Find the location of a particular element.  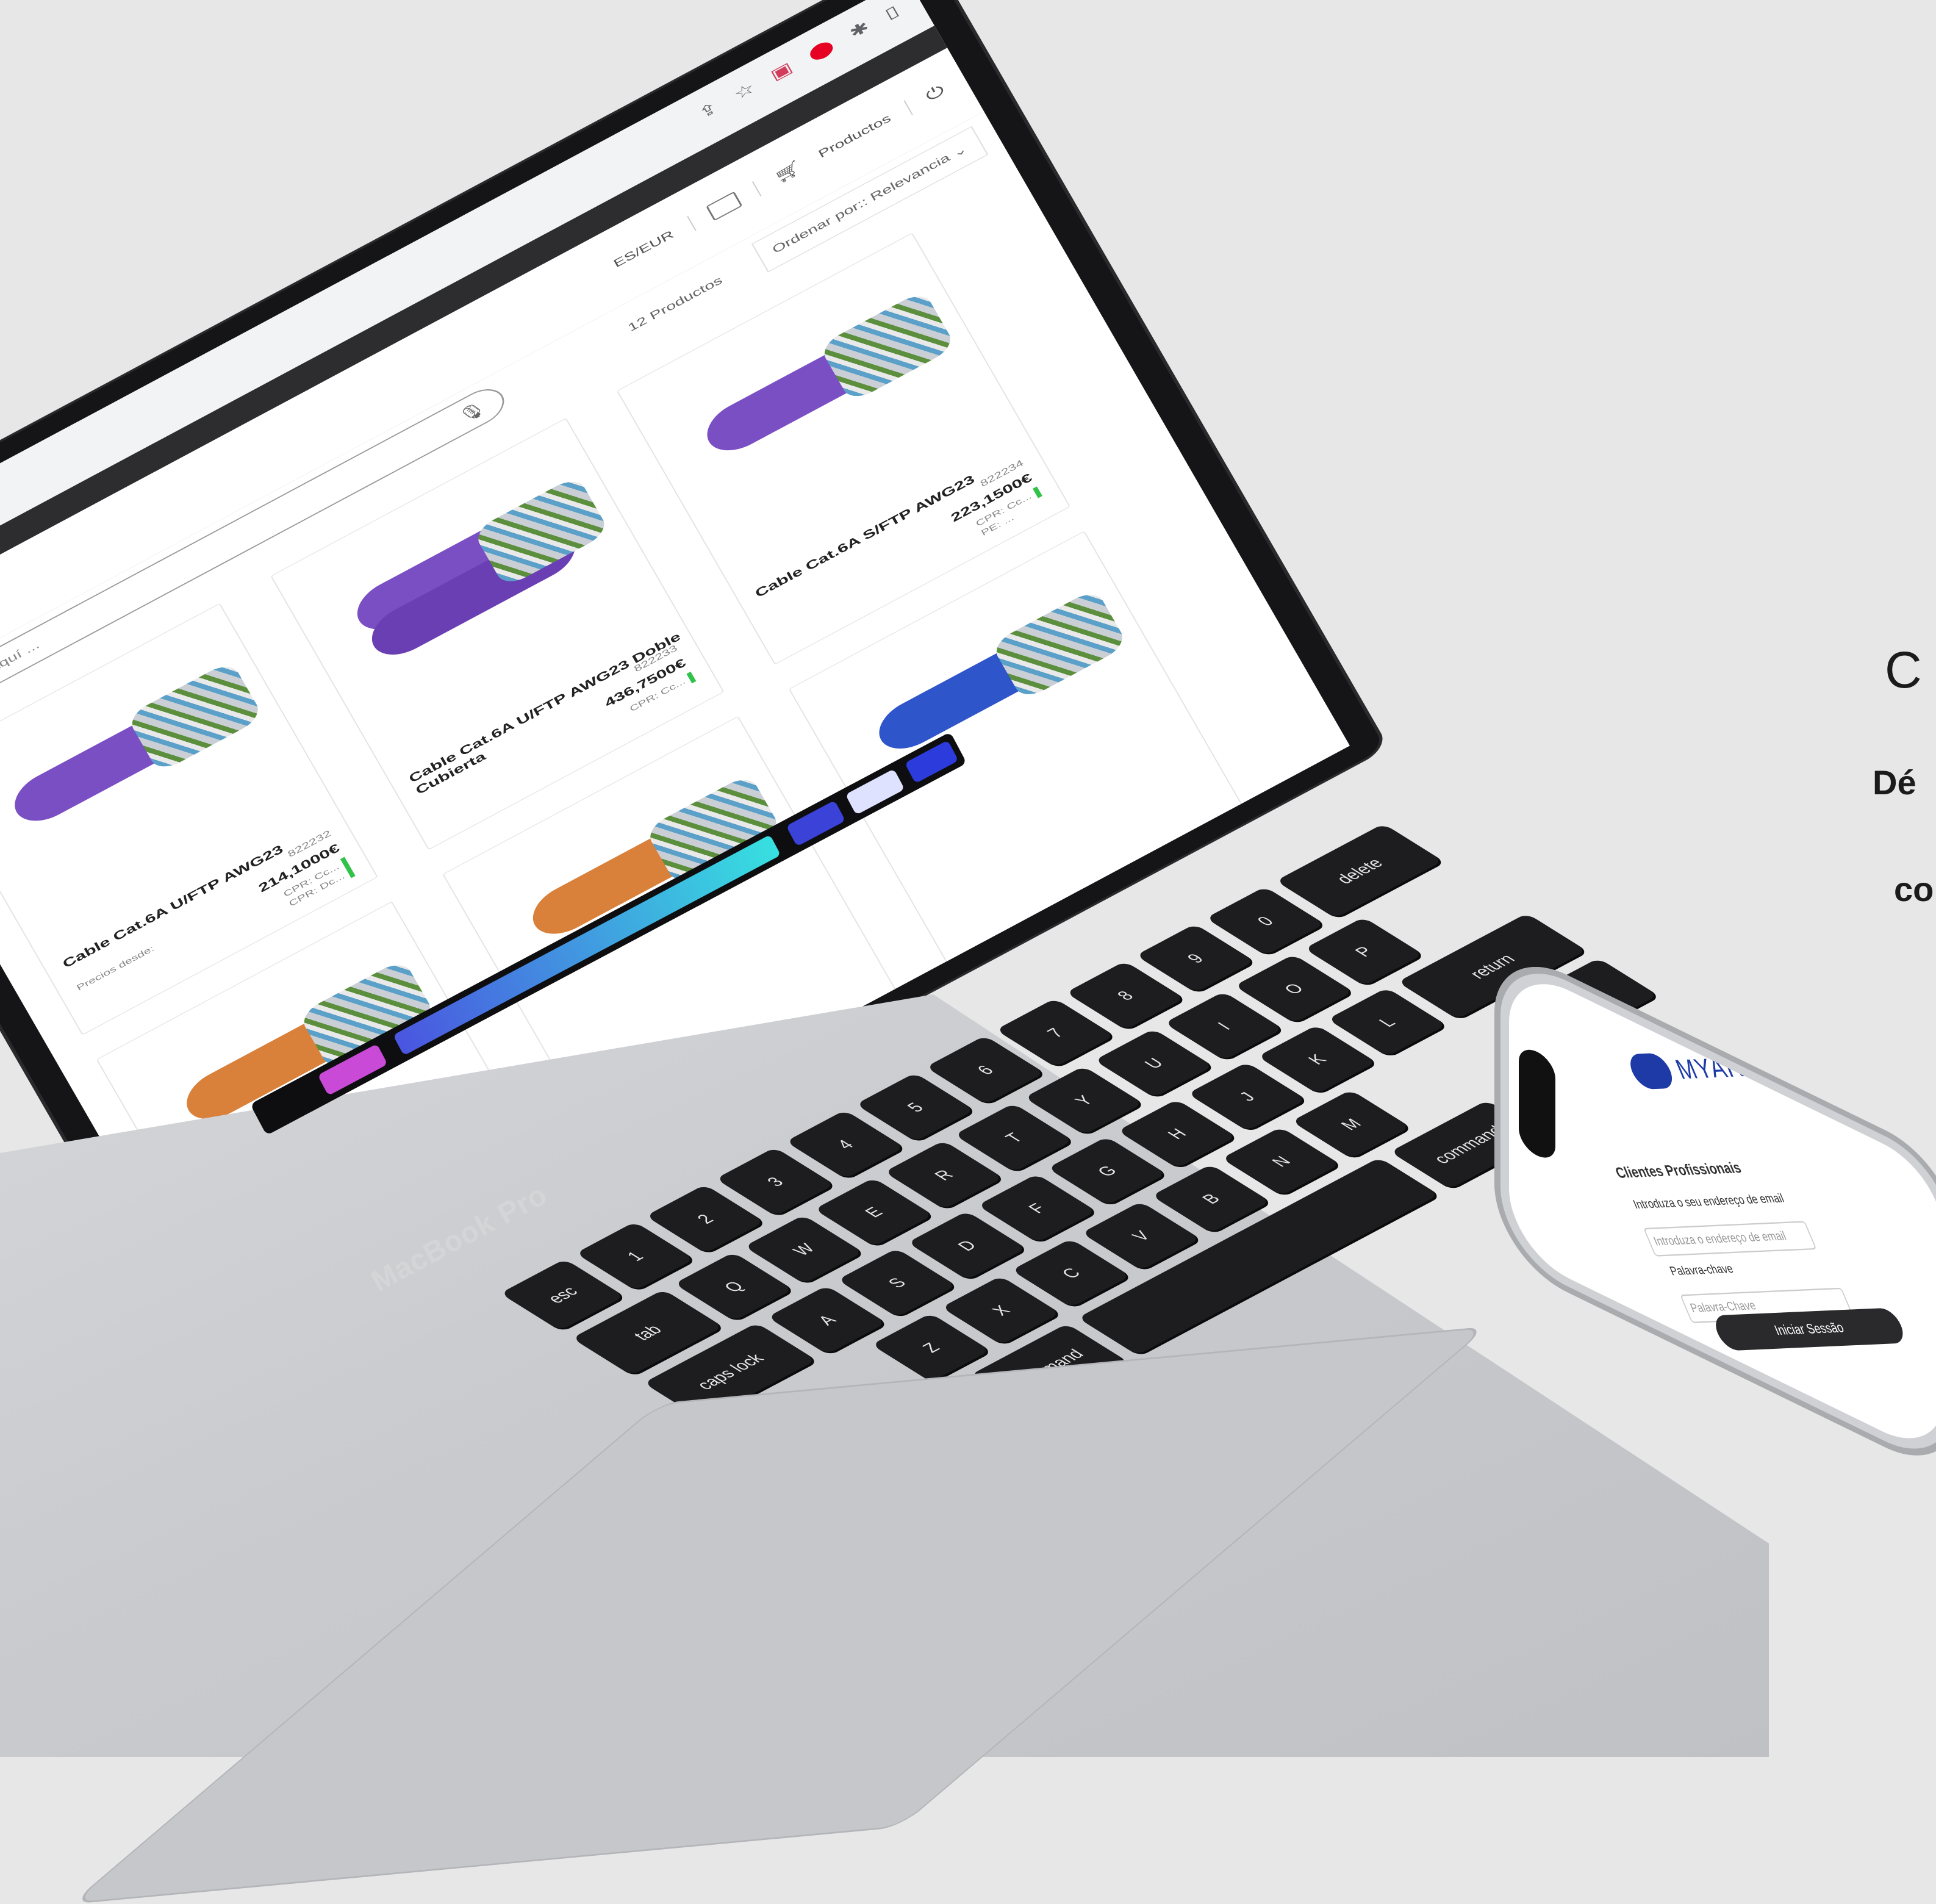

account-card-icon is located at coordinates (723, 206).